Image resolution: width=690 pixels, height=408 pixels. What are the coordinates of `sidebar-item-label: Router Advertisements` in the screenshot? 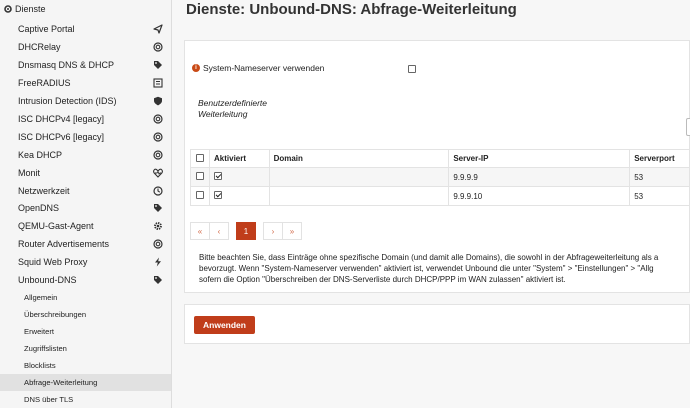 It's located at (64, 244).